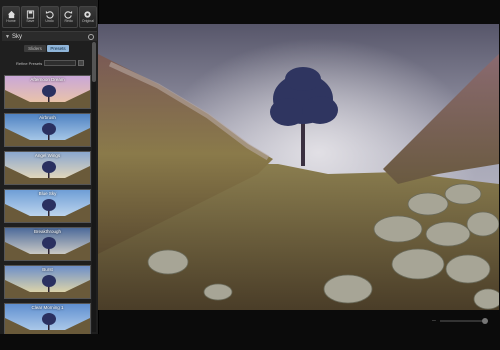 This screenshot has height=350, width=500. I want to click on preset-name: Angel Wings, so click(47, 155).